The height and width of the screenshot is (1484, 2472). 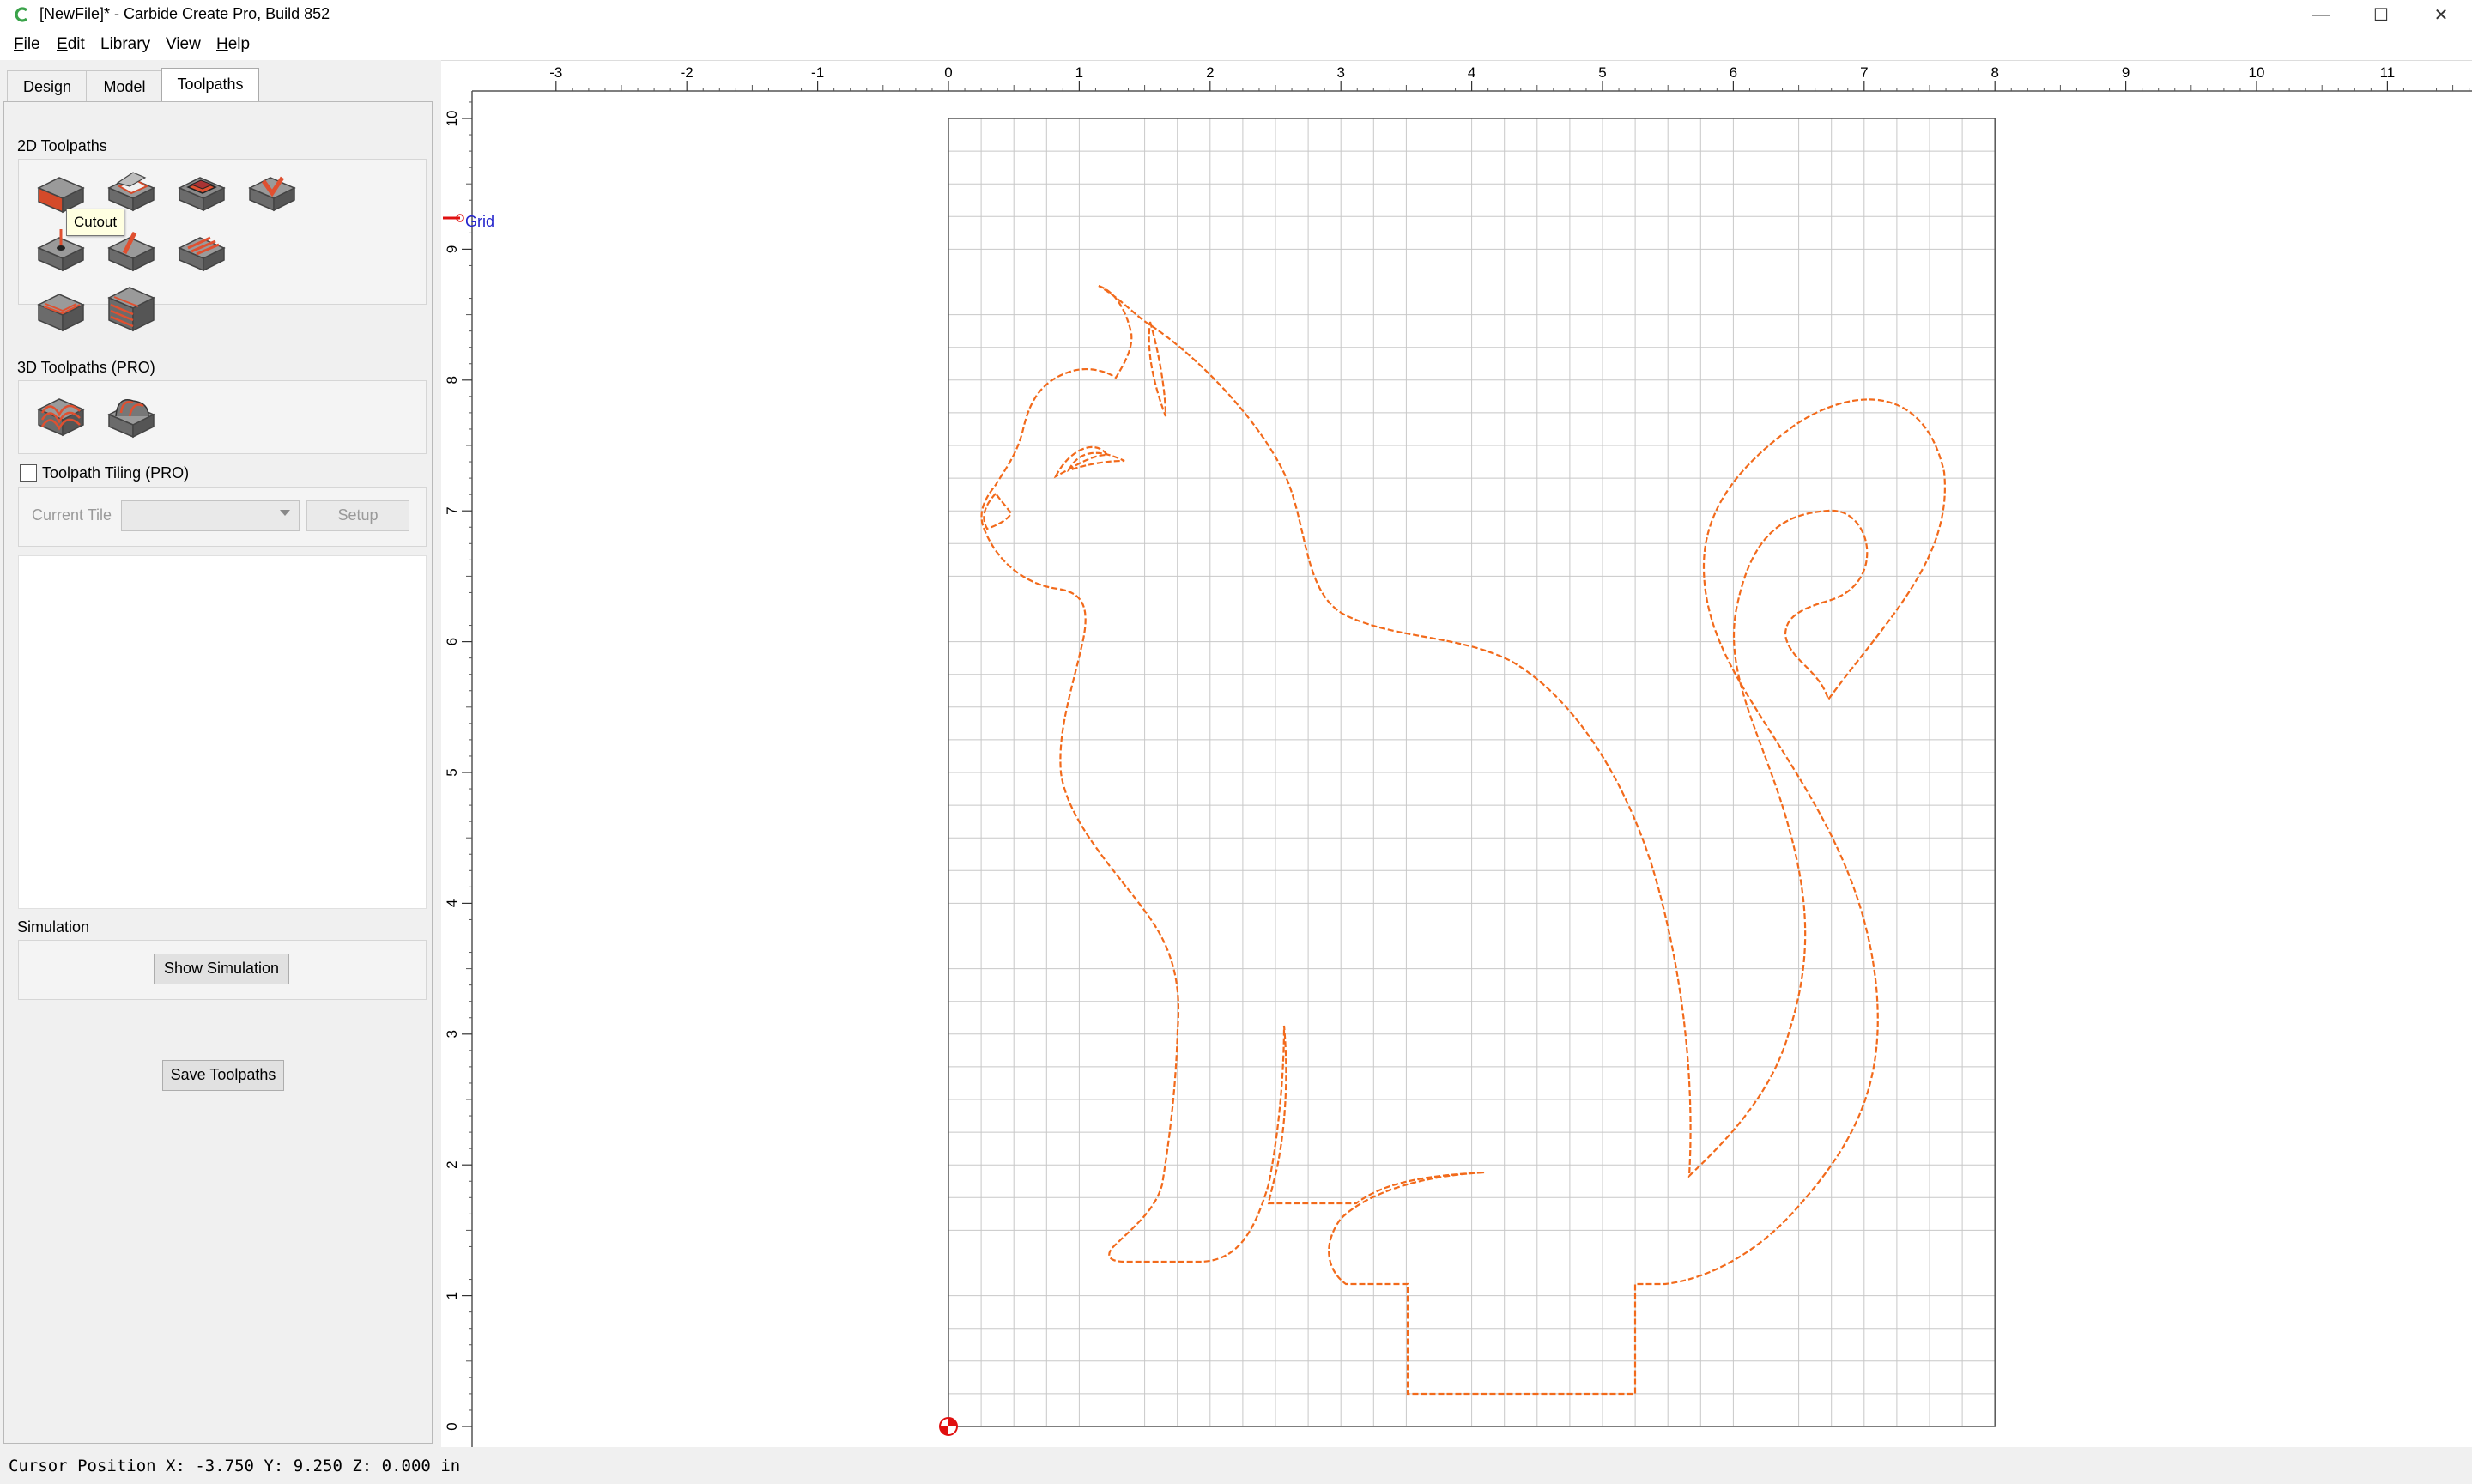 I want to click on texture-toolpath-icon, so click(x=132, y=253).